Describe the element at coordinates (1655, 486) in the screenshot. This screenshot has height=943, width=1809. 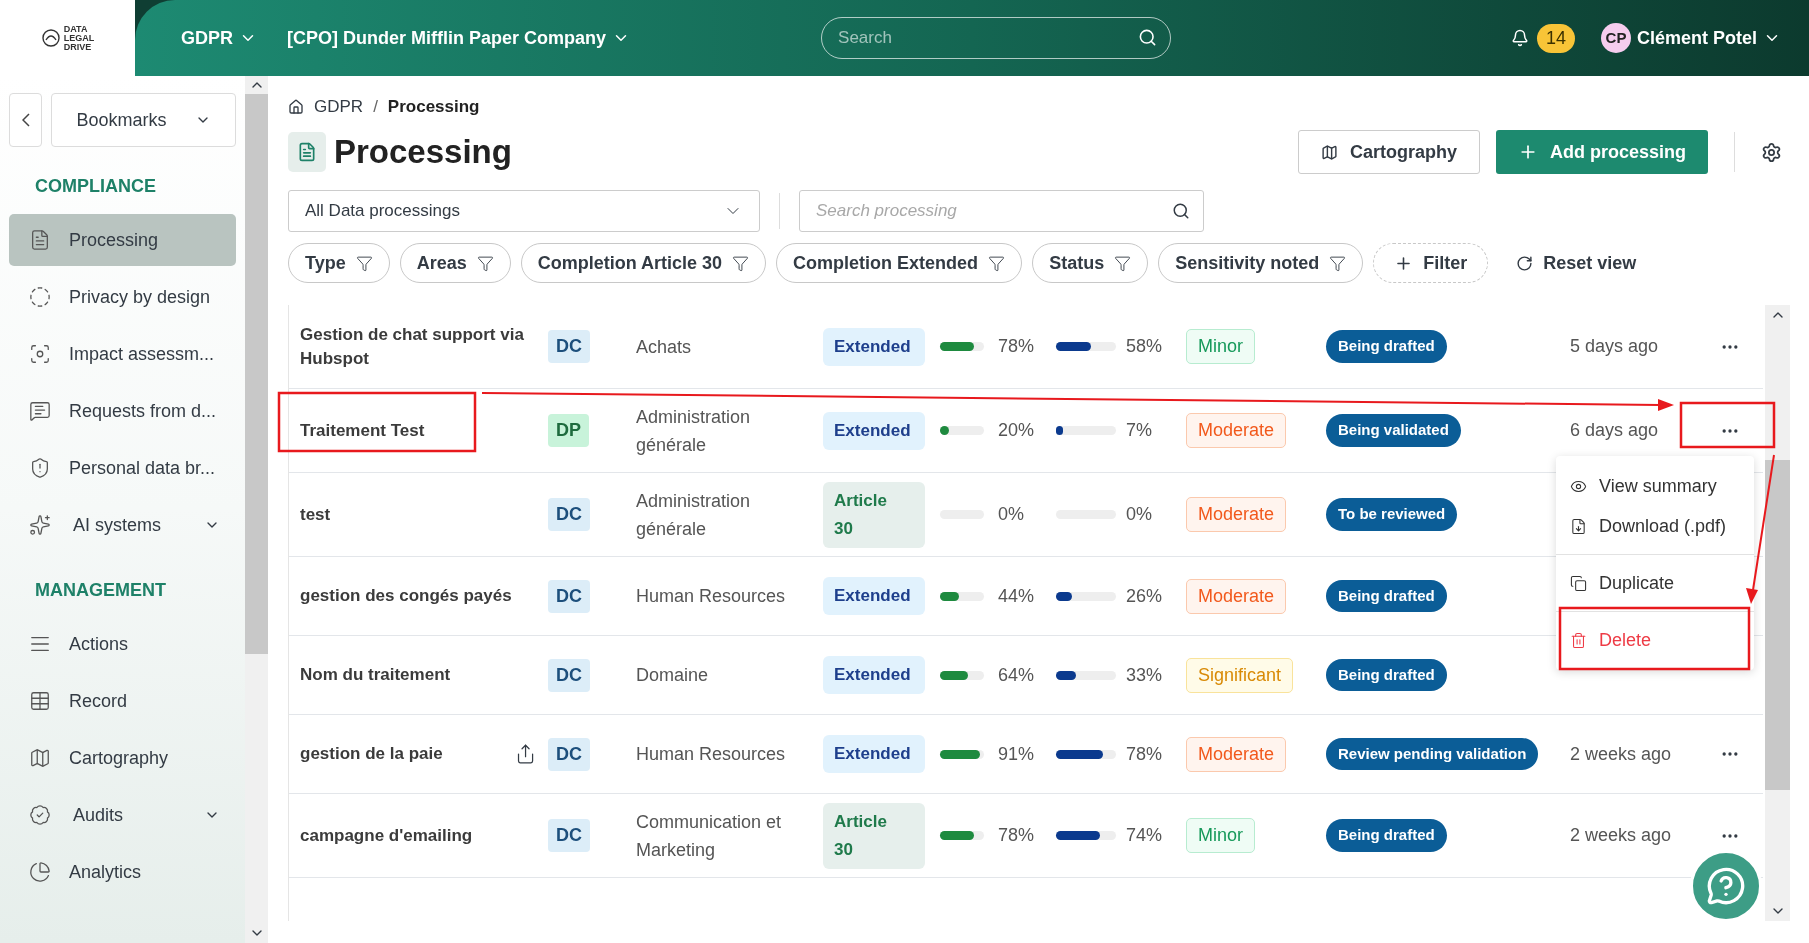
I see `menu-item: View summary` at that location.